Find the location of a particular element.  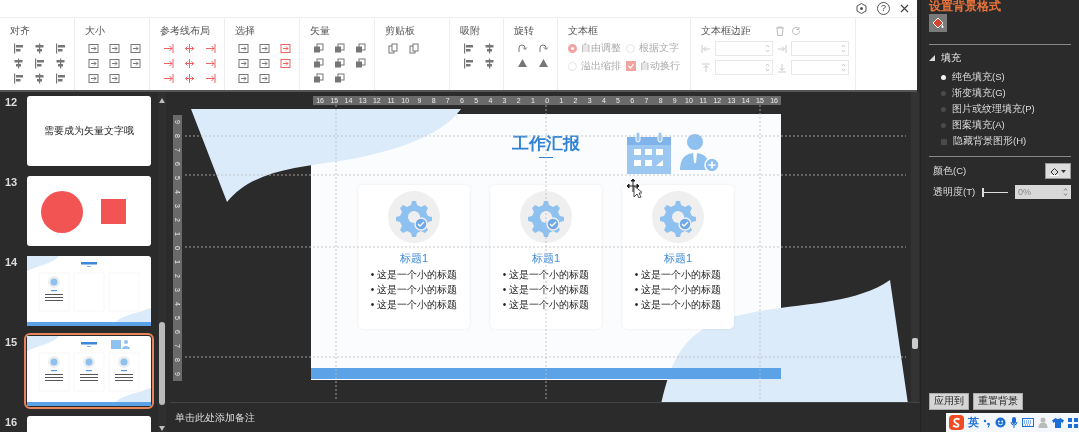

settings-icon is located at coordinates (861, 8).